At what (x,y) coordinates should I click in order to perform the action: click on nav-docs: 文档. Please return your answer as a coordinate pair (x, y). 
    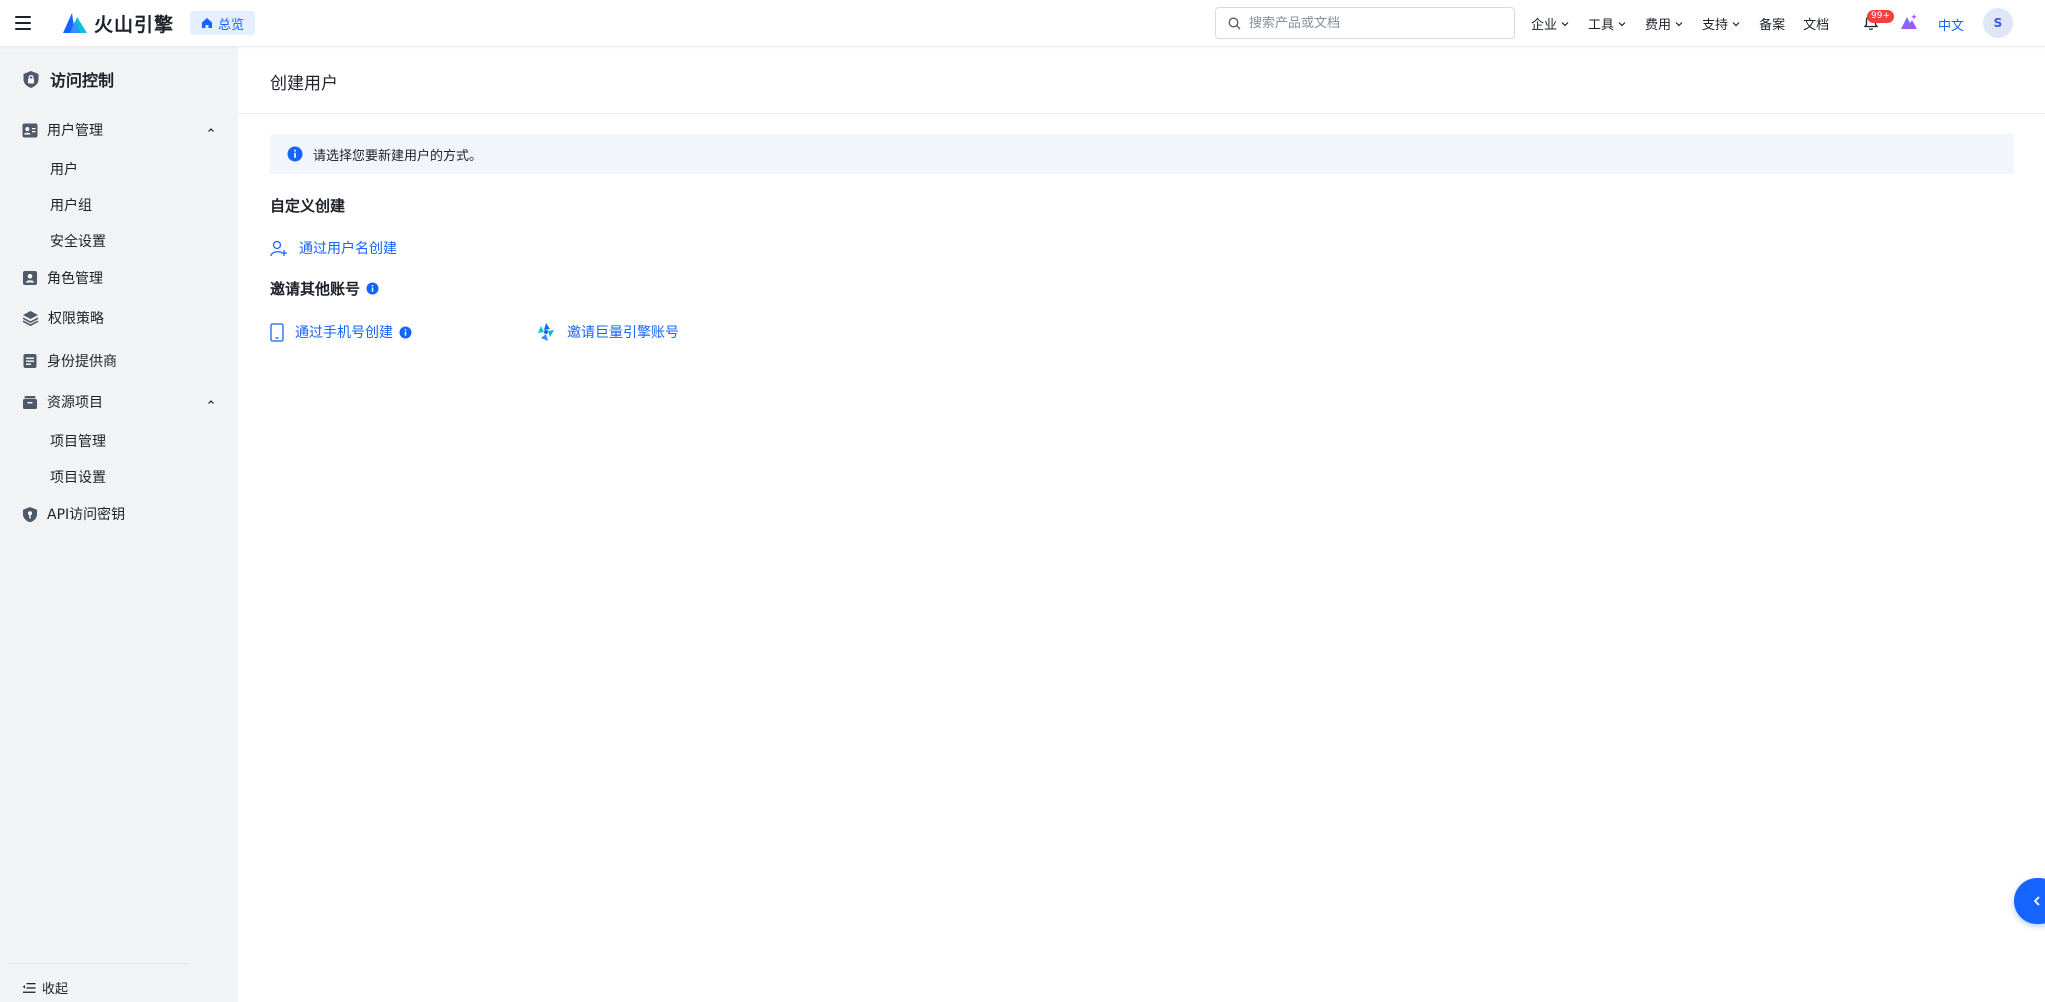
    Looking at the image, I should click on (1816, 23).